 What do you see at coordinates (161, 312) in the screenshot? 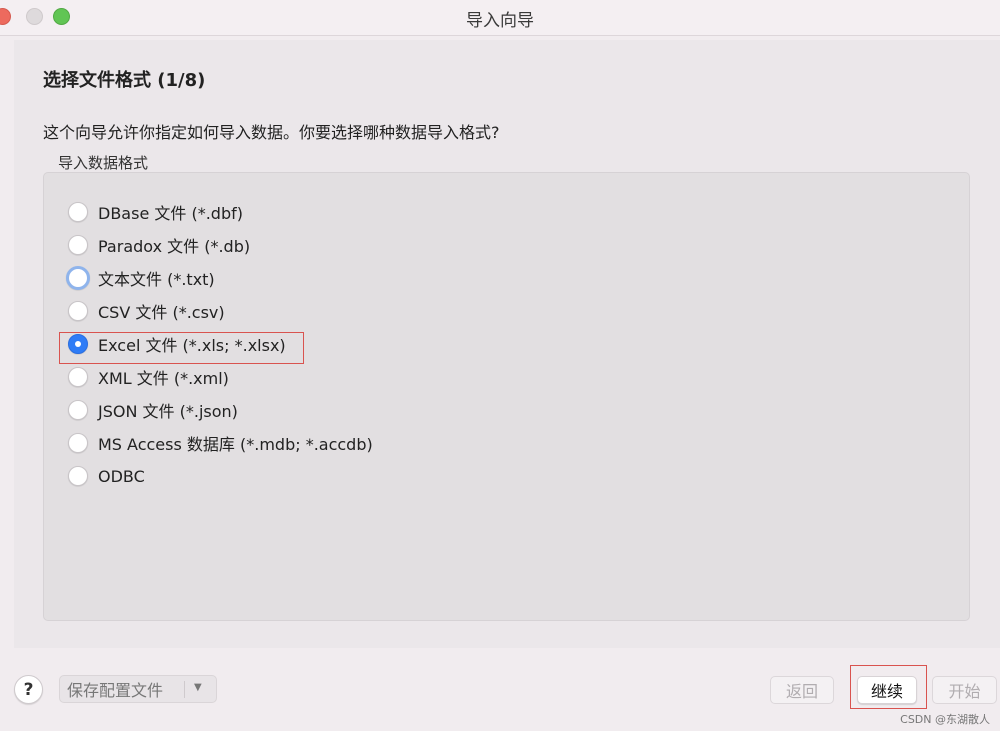
I see `format-option-label: CSV 文件 (*.csv)` at bounding box center [161, 312].